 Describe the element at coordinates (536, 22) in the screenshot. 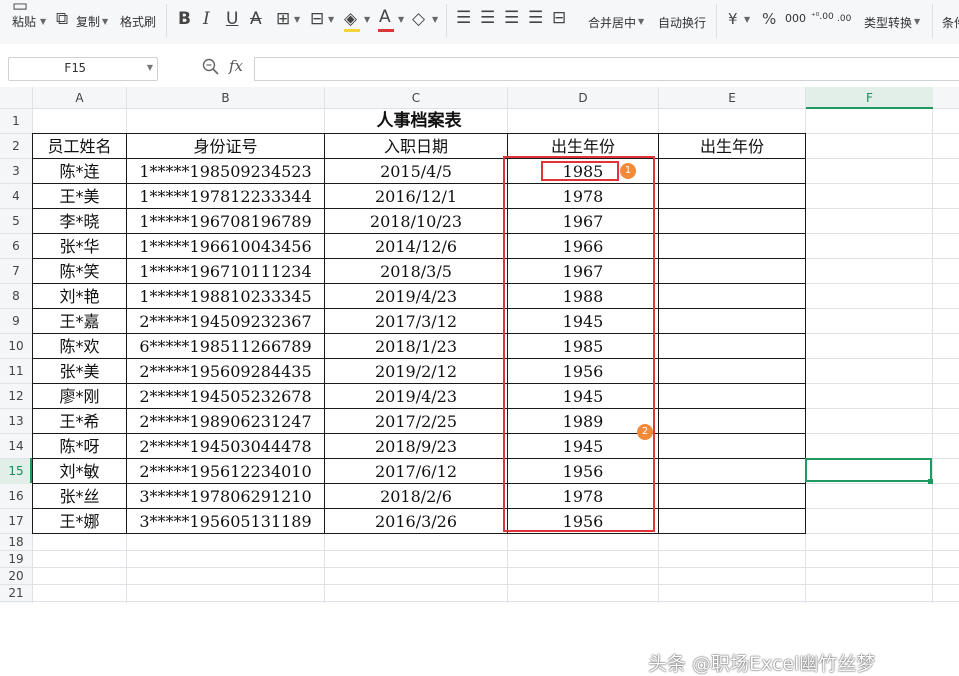

I see `justify-button: ☰` at that location.